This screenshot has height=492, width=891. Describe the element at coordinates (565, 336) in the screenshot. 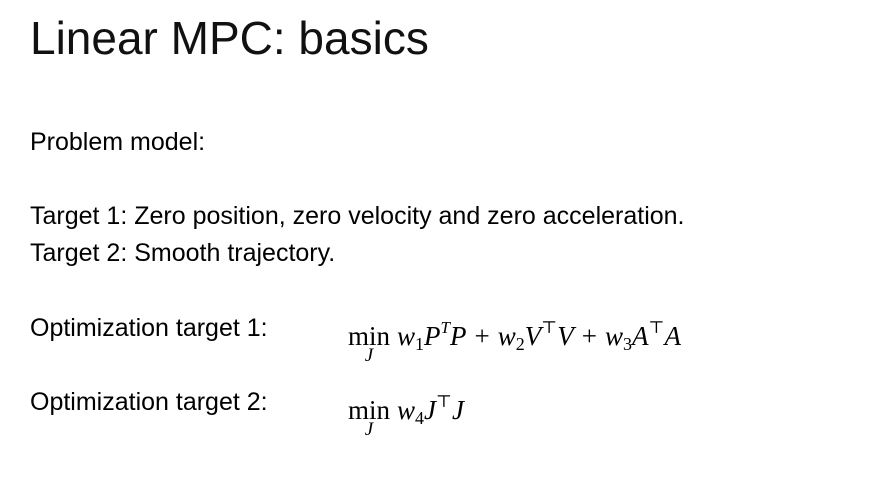

I see `var-v-2: V` at that location.